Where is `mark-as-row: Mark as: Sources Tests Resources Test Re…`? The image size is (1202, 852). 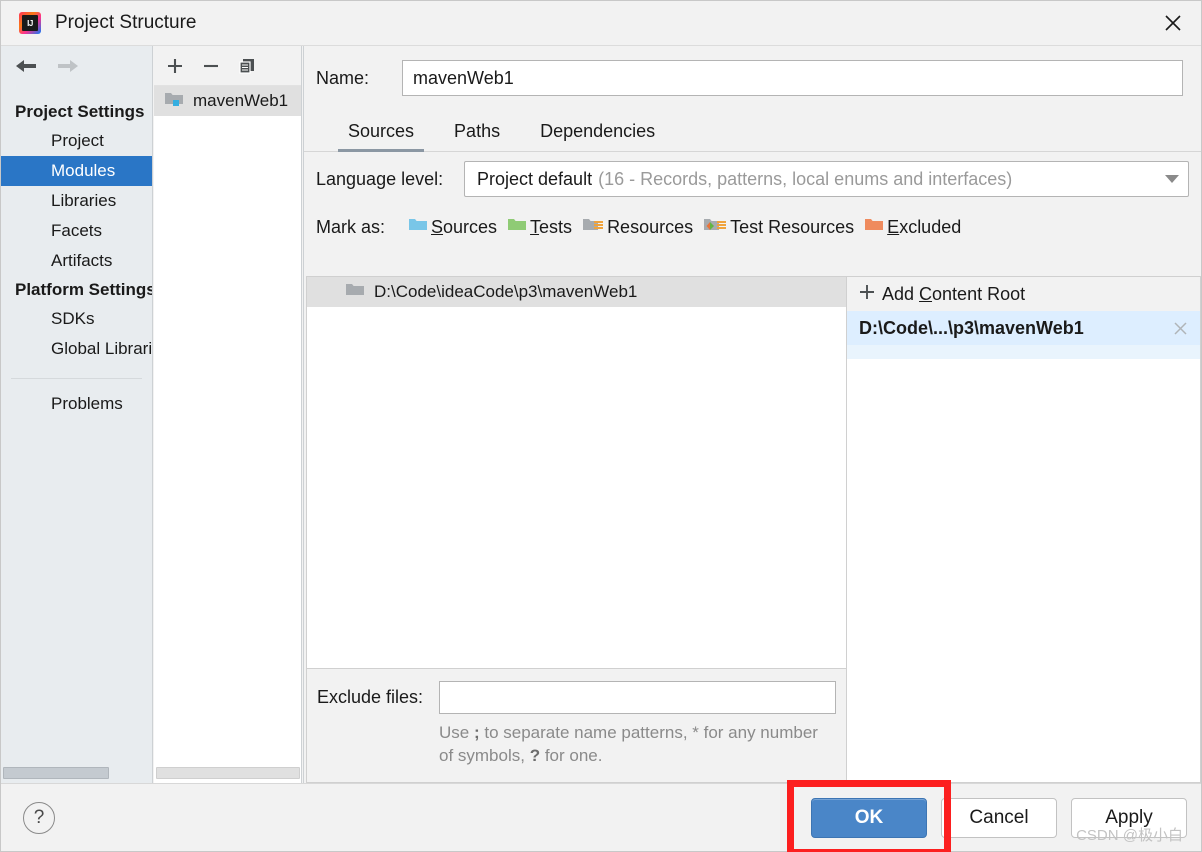 mark-as-row: Mark as: Sources Tests Resources Test Re… is located at coordinates (752, 227).